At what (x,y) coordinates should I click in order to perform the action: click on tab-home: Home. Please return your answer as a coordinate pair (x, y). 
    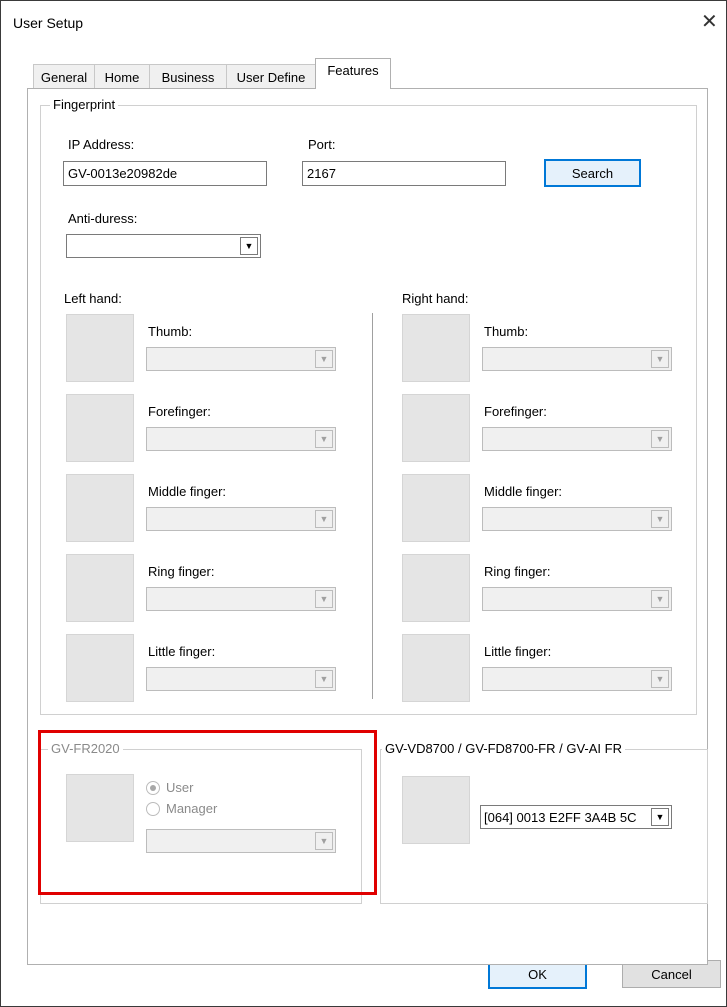
    Looking at the image, I should click on (122, 76).